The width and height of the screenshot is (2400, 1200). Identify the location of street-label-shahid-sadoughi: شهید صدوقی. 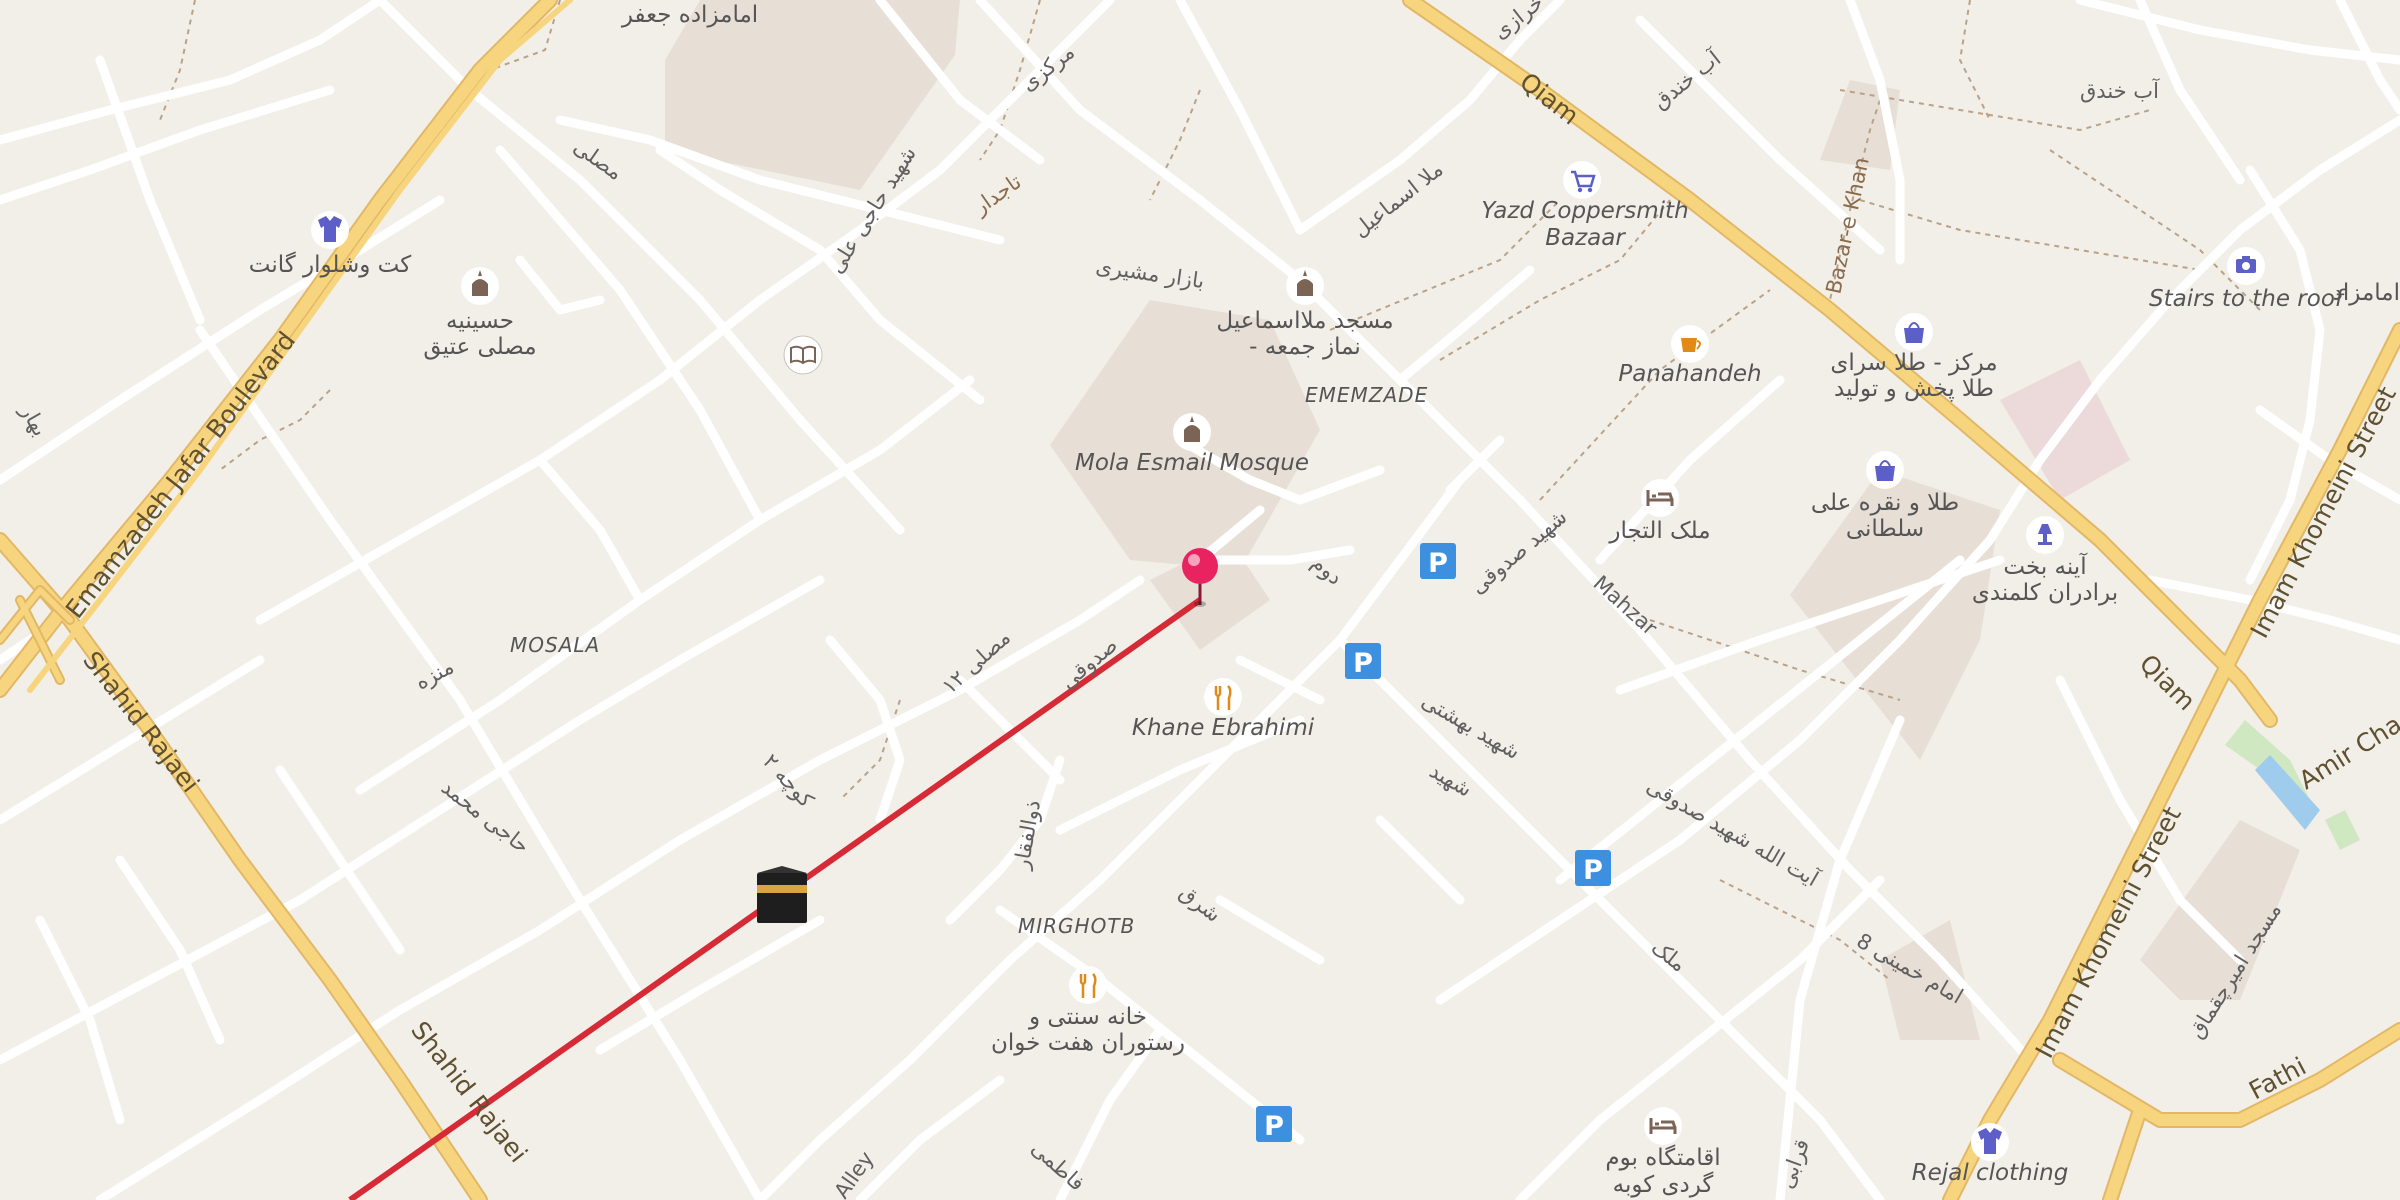
(1519, 552).